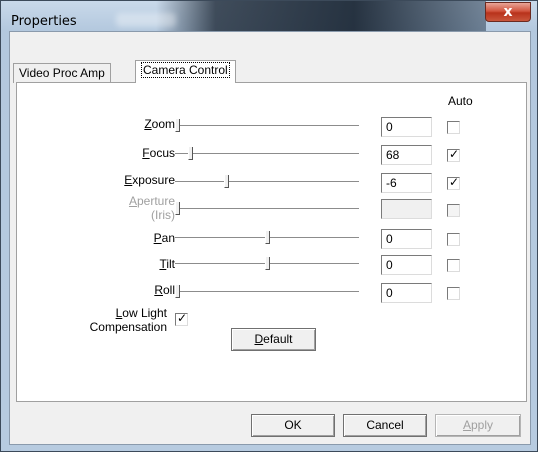 This screenshot has height=452, width=538. What do you see at coordinates (406, 293) in the screenshot?
I see `roll-value-field: 0` at bounding box center [406, 293].